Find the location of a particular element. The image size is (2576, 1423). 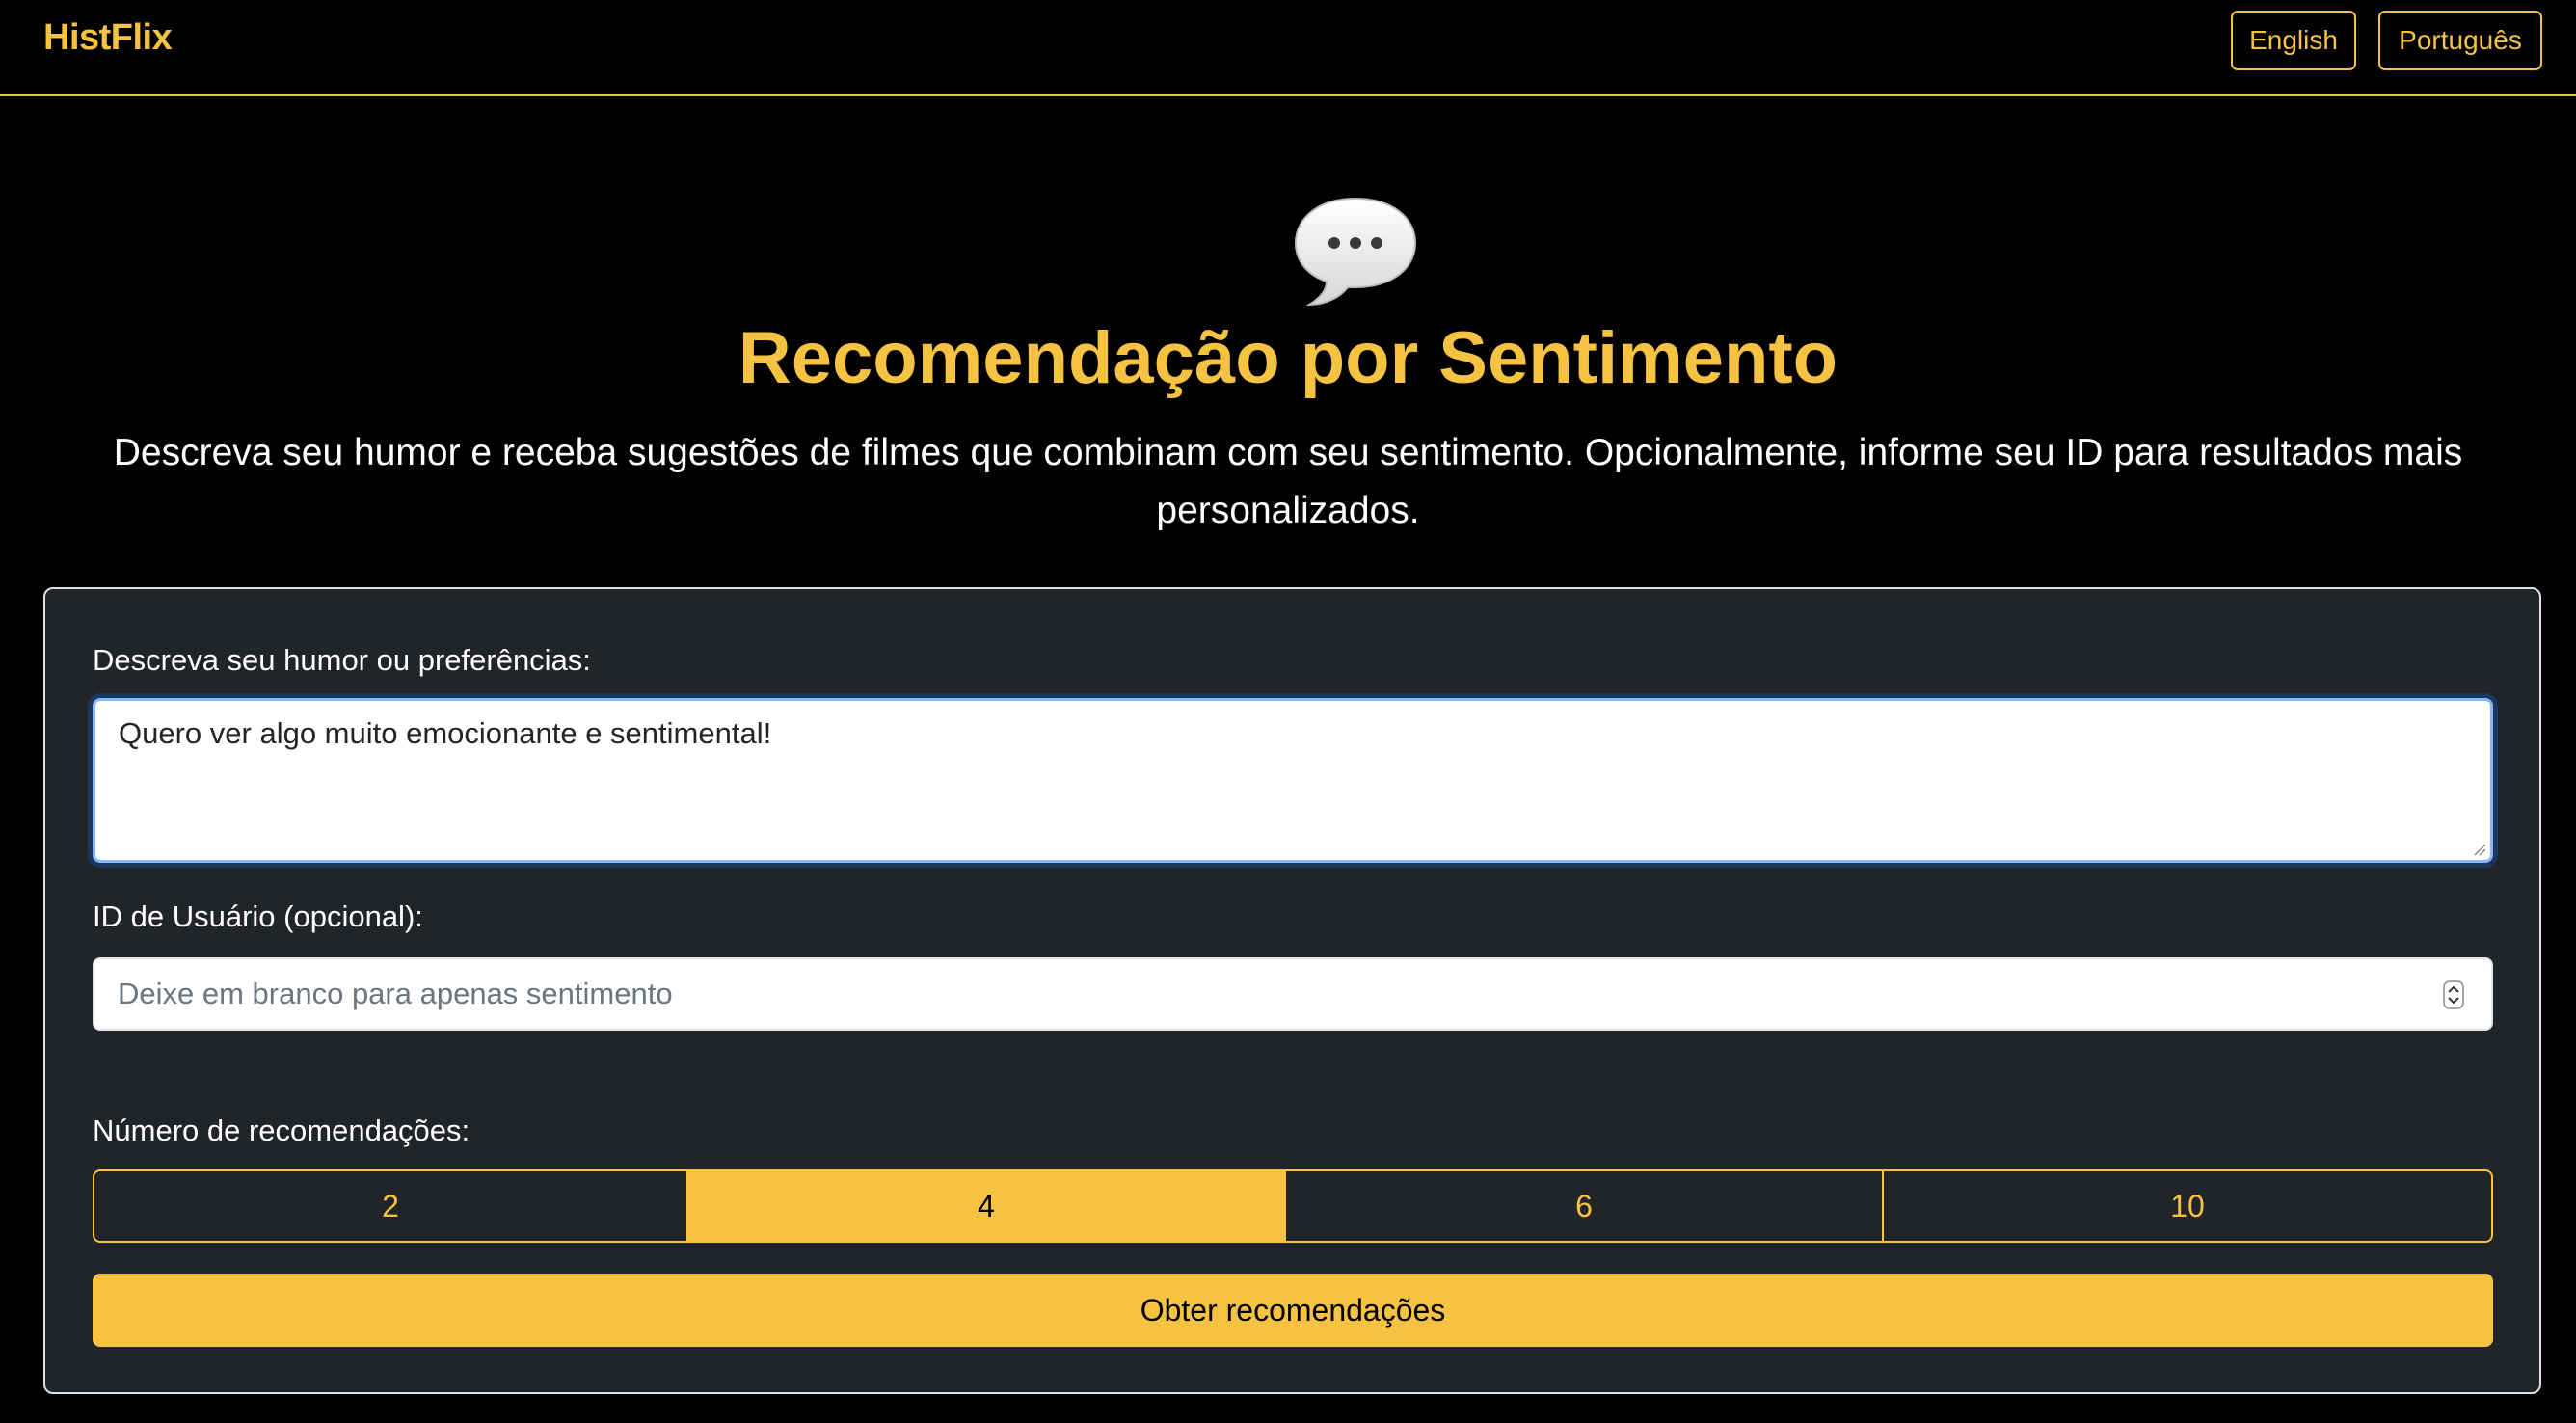

num-recommendations-label: Número de recomendações: is located at coordinates (281, 1130).